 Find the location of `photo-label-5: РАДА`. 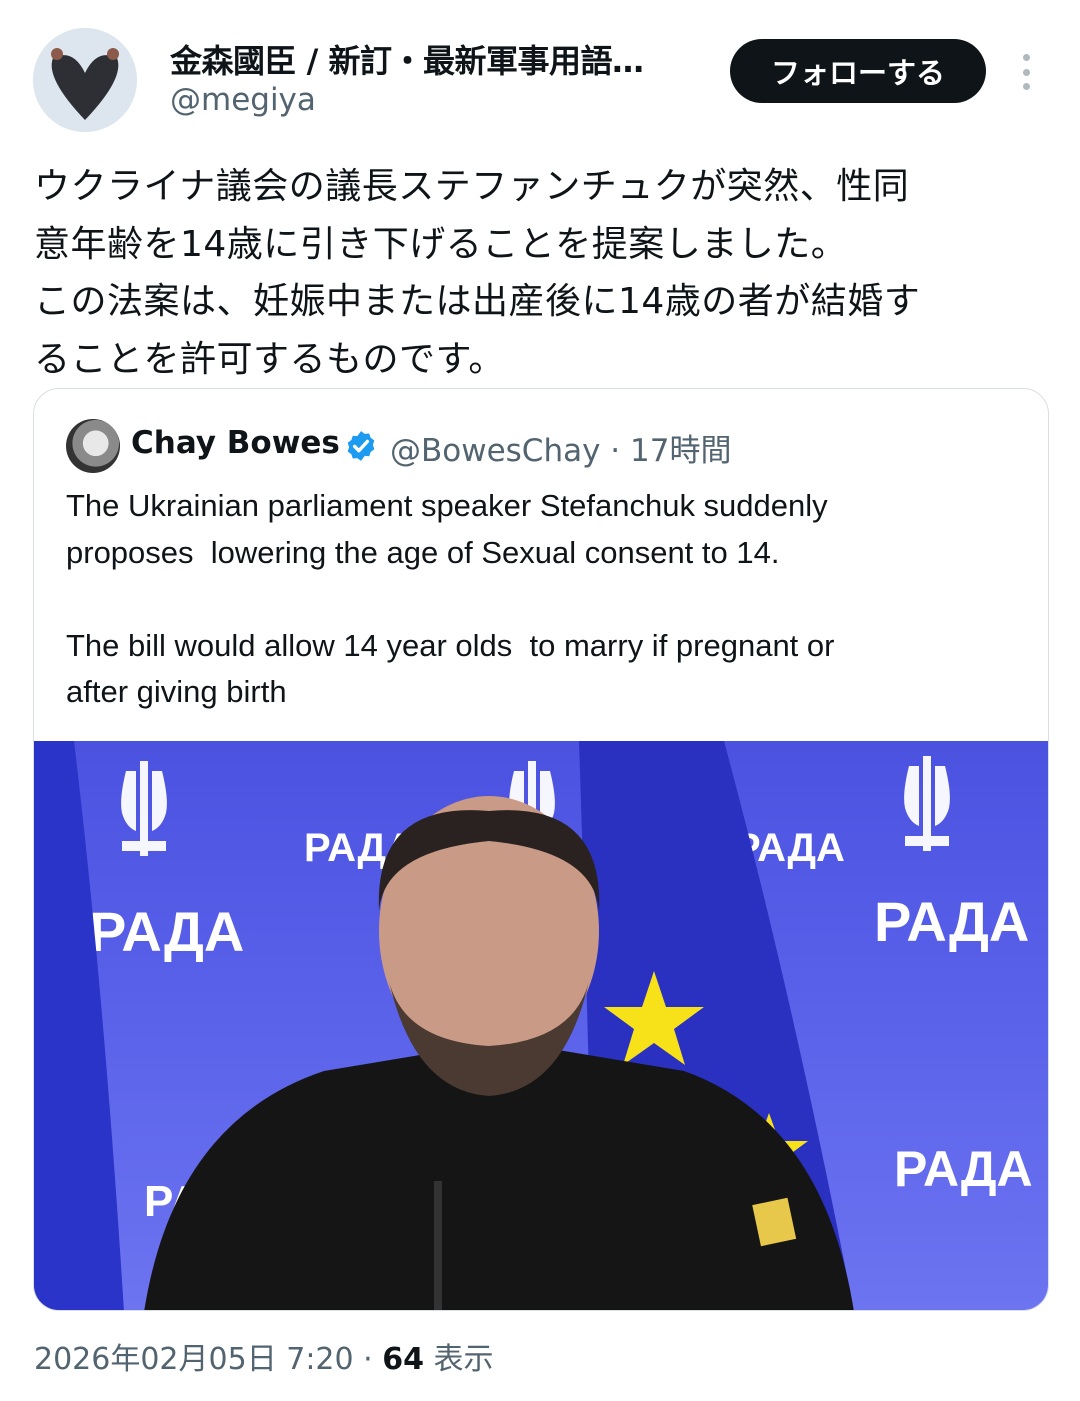

photo-label-5: РАДА is located at coordinates (963, 1169).